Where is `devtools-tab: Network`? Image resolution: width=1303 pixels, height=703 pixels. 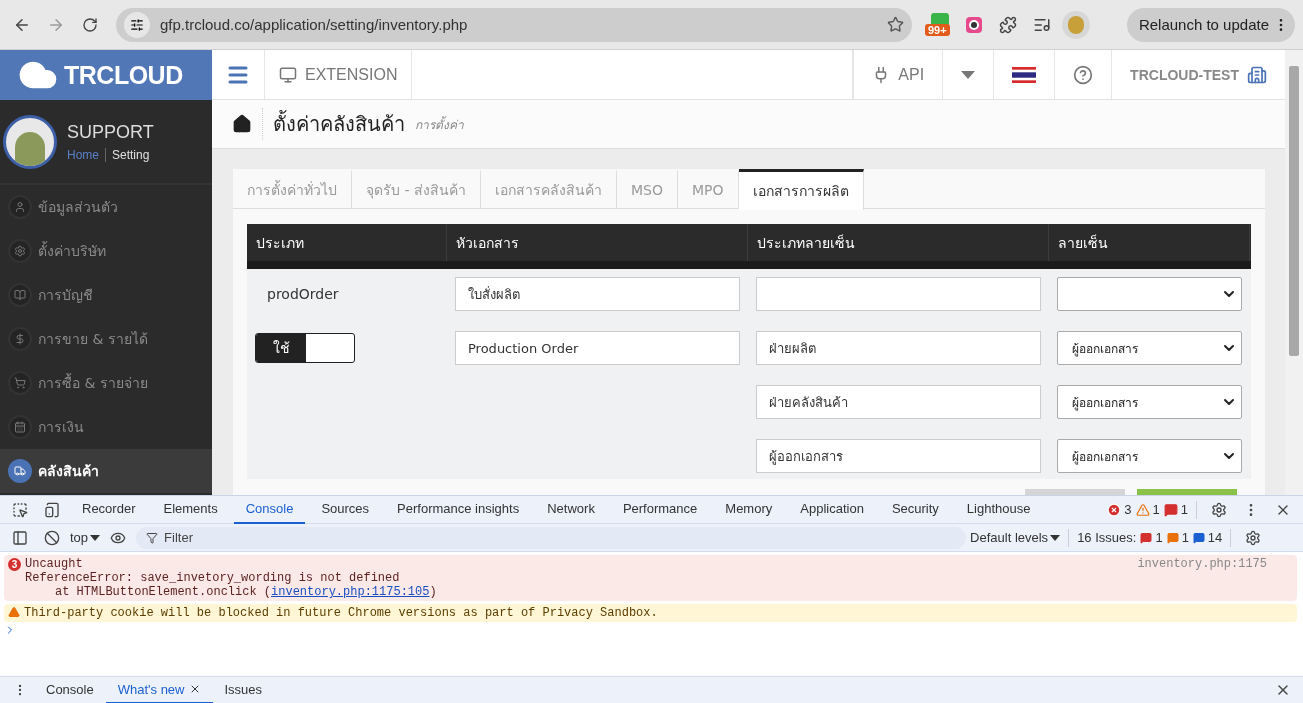
devtools-tab: Network is located at coordinates (571, 509).